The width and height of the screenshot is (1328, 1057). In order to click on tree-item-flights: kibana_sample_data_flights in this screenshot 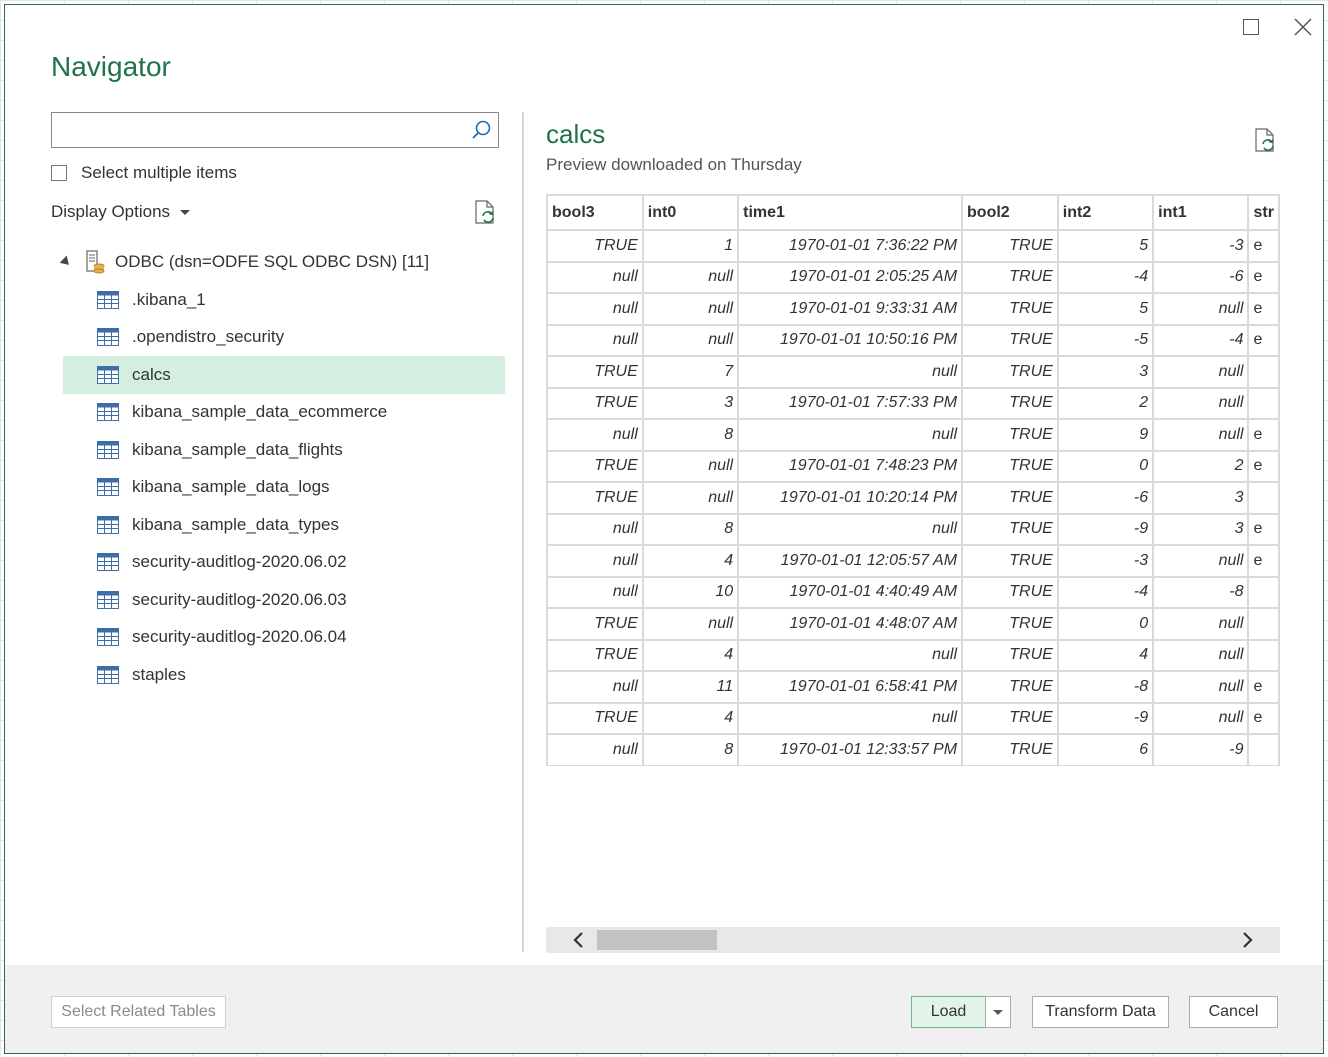, I will do `click(284, 450)`.